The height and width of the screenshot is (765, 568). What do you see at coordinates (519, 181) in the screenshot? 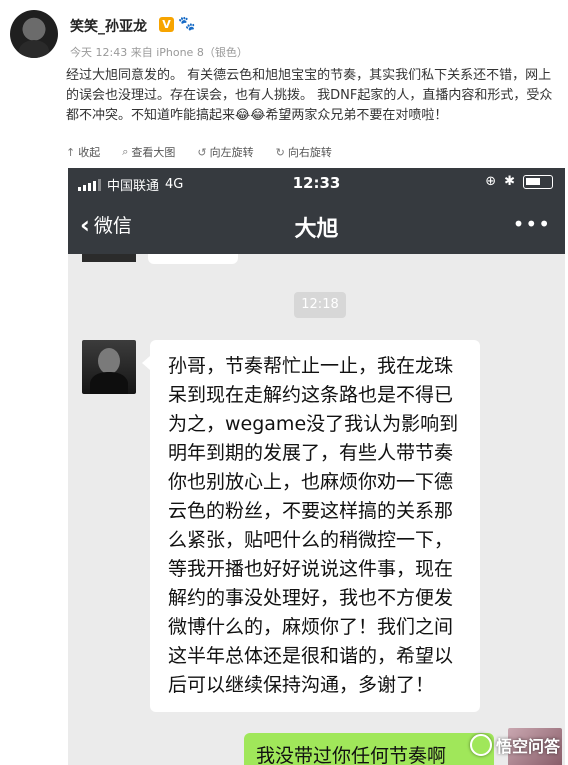
I see `status-icons: ⊕ ✱` at bounding box center [519, 181].